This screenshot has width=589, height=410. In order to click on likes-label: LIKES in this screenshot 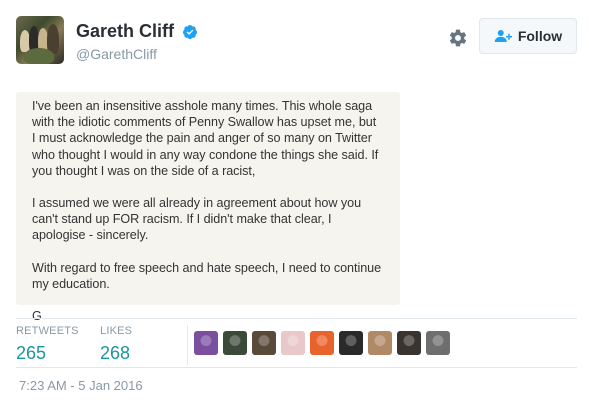, I will do `click(116, 331)`.